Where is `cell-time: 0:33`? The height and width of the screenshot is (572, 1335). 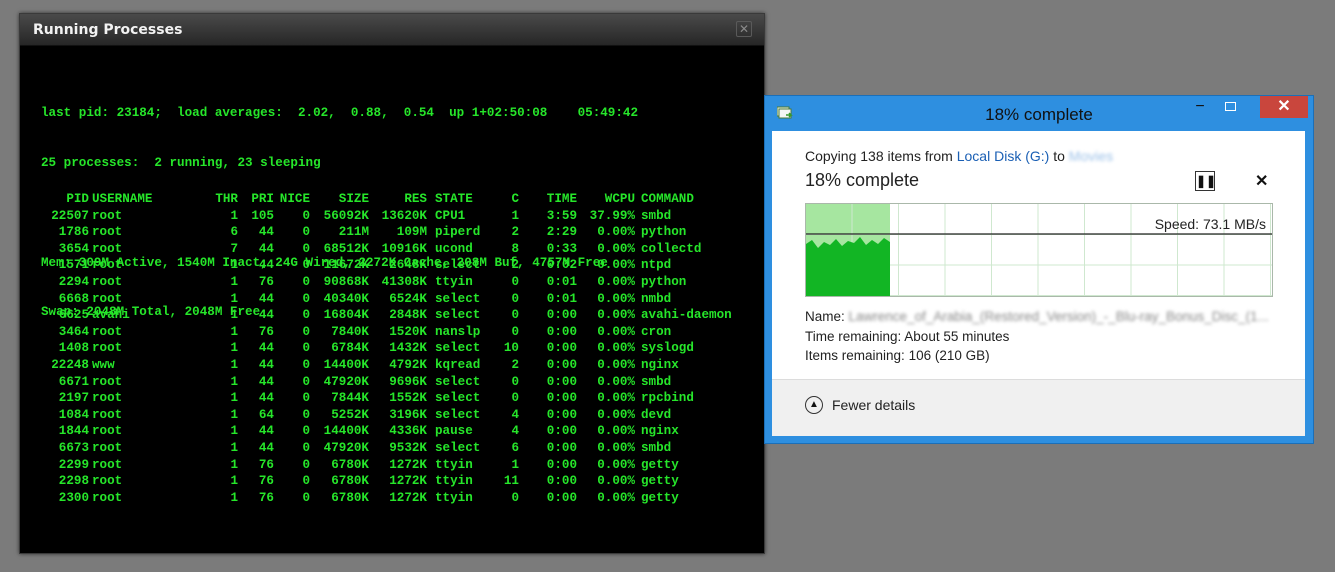
cell-time: 0:33 is located at coordinates (561, 248).